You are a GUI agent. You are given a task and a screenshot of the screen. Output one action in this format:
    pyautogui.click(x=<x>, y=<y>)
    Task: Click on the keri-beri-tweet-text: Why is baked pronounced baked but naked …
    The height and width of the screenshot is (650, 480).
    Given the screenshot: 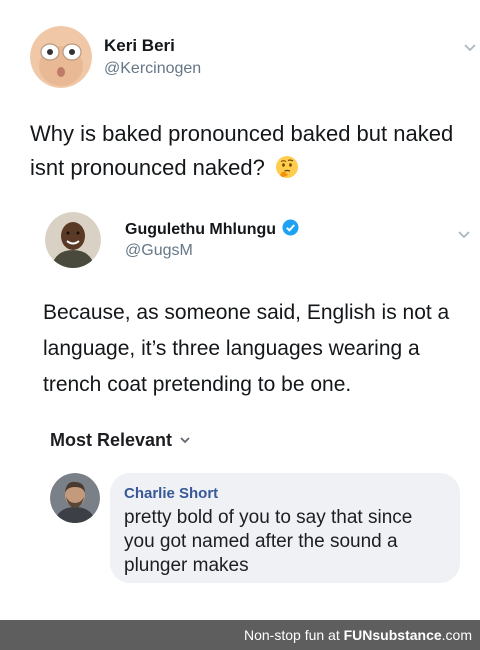 What is the action you would take?
    pyautogui.click(x=250, y=153)
    